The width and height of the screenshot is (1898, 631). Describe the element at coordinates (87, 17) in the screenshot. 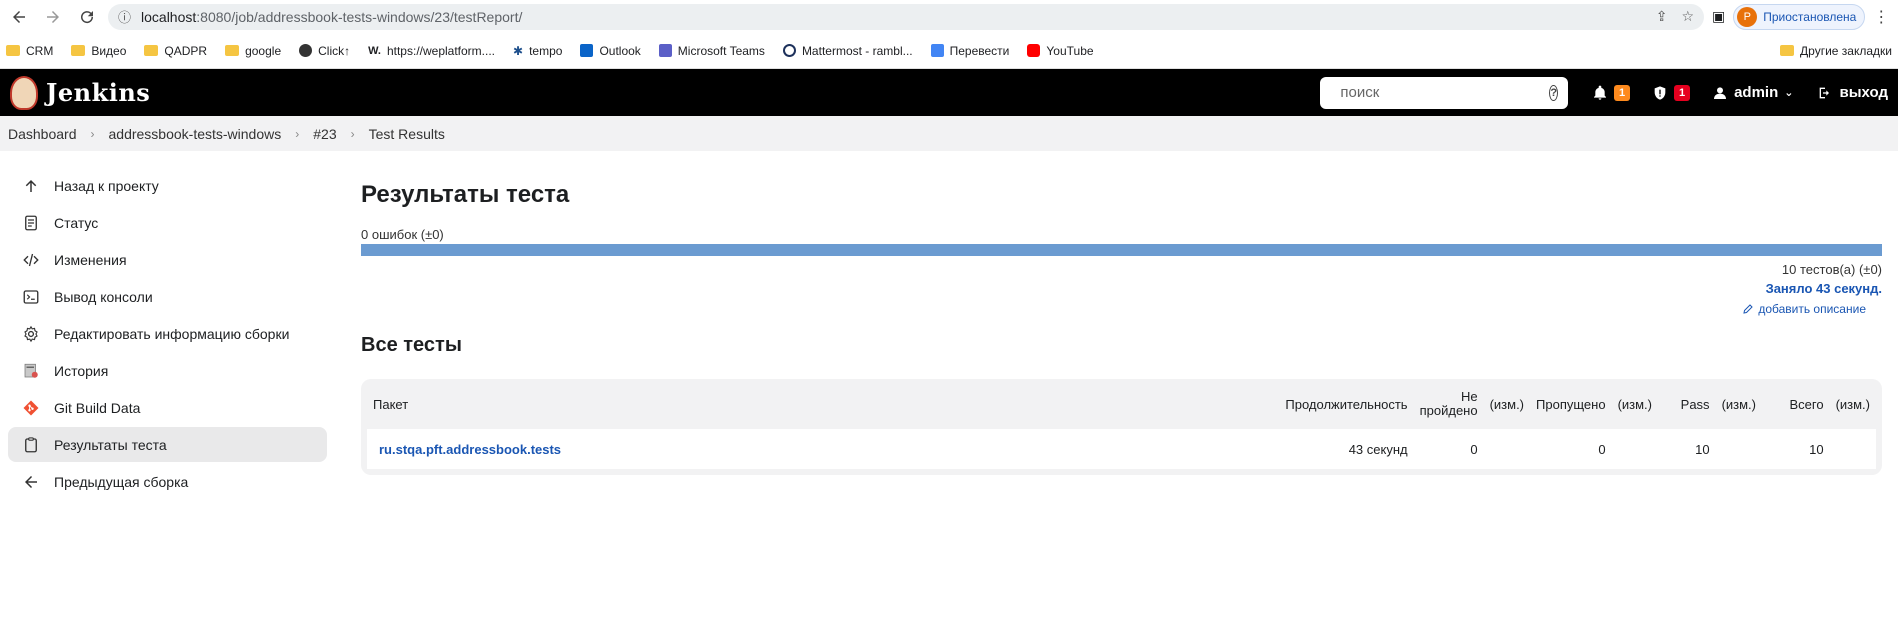

I see `reload-button` at that location.